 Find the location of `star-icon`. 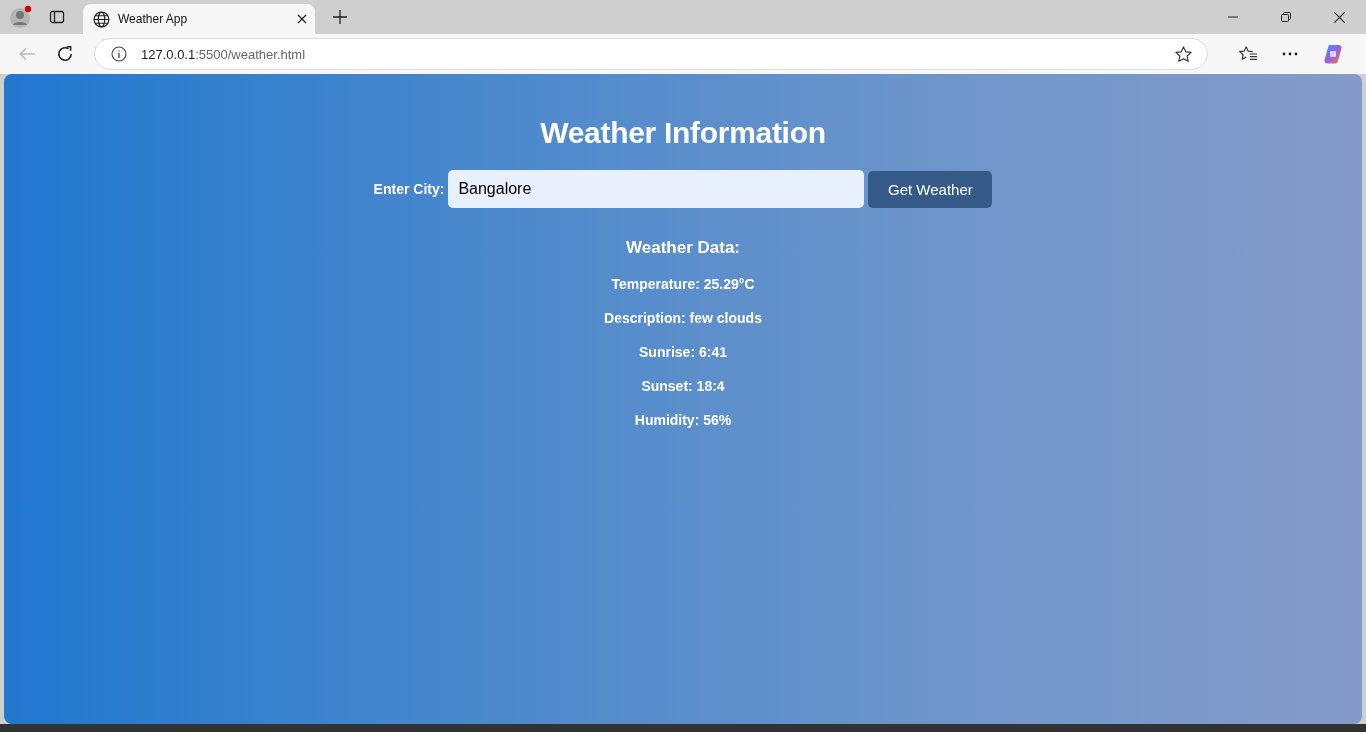

star-icon is located at coordinates (1183, 54).